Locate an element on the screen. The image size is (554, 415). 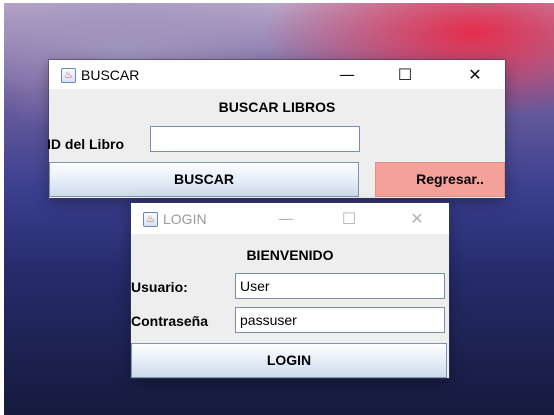
buscar-heading: BUSCAR LIBROS is located at coordinates (277, 107).